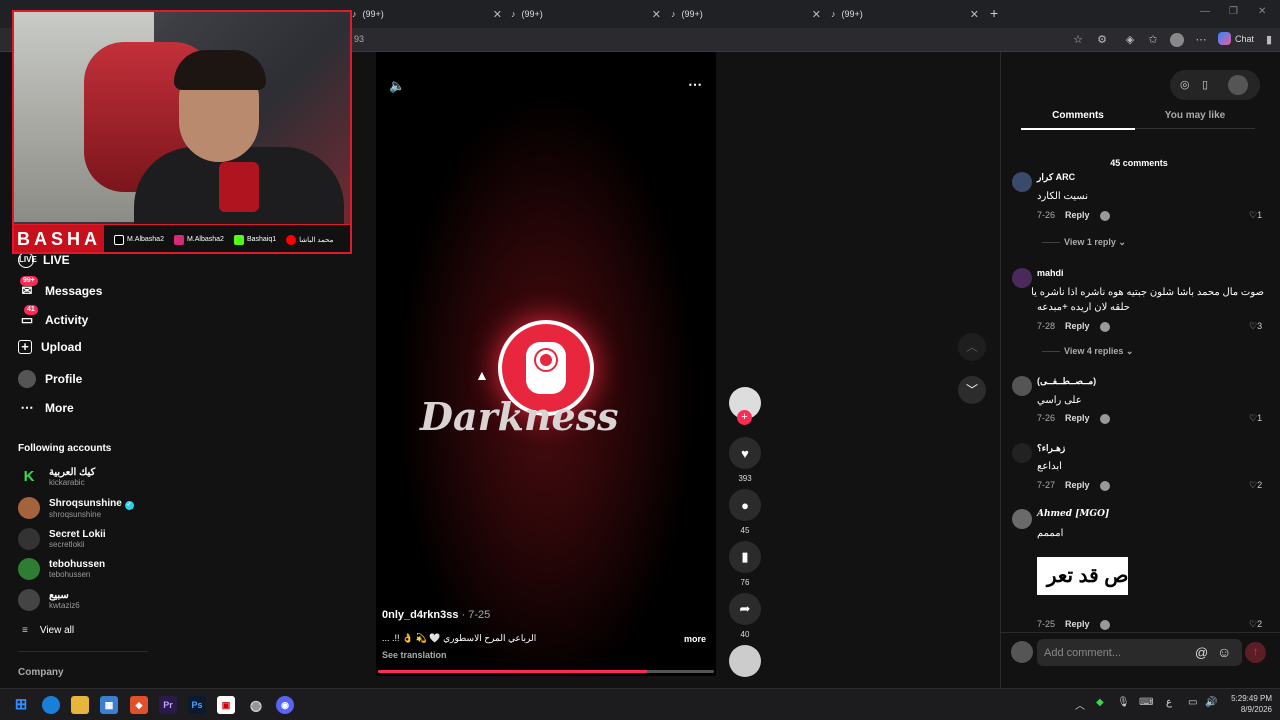 This screenshot has height=720, width=1280. Describe the element at coordinates (1205, 84) in the screenshot. I see `device-icon: ▯` at that location.